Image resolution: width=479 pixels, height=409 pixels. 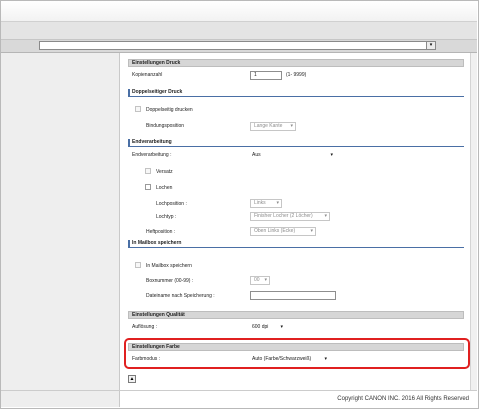 I want to click on copies-input: 1, so click(x=266, y=75).